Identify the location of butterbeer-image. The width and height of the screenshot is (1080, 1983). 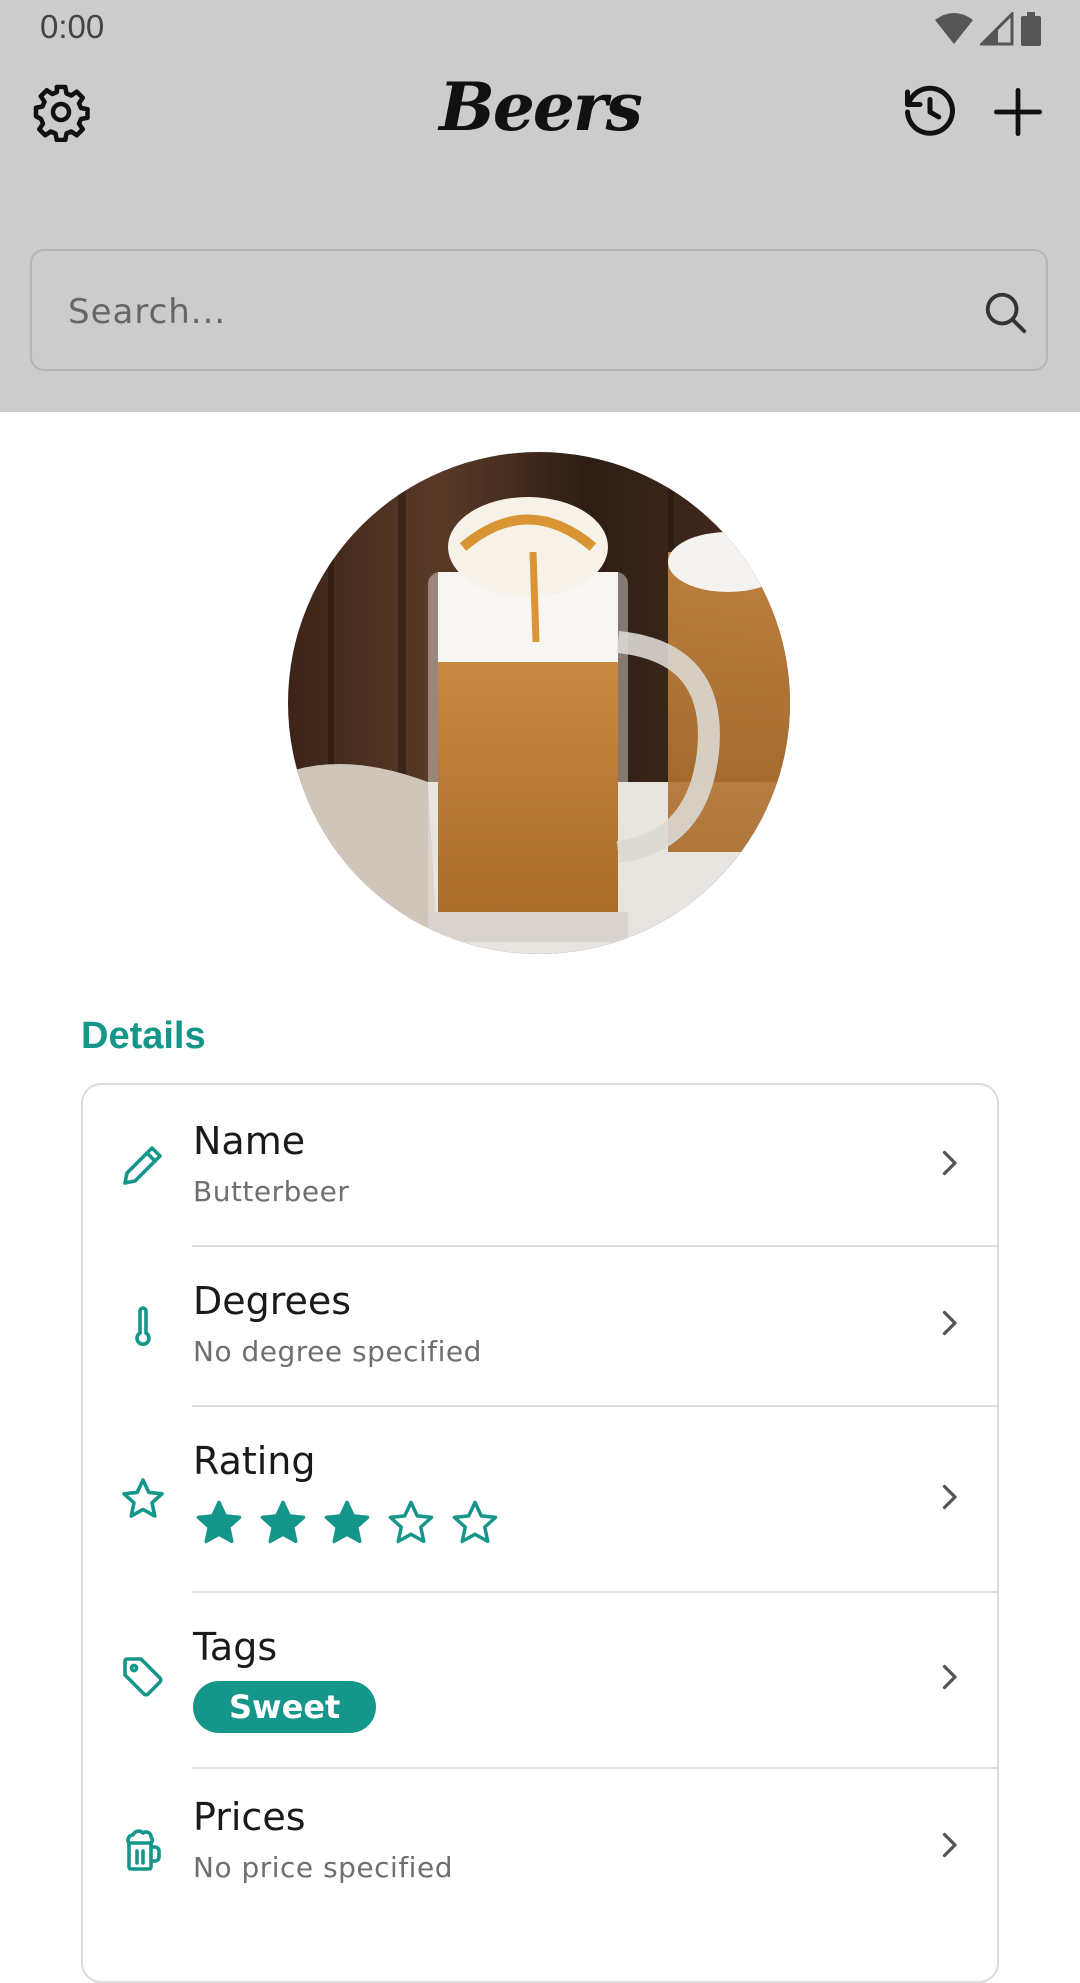
(539, 703).